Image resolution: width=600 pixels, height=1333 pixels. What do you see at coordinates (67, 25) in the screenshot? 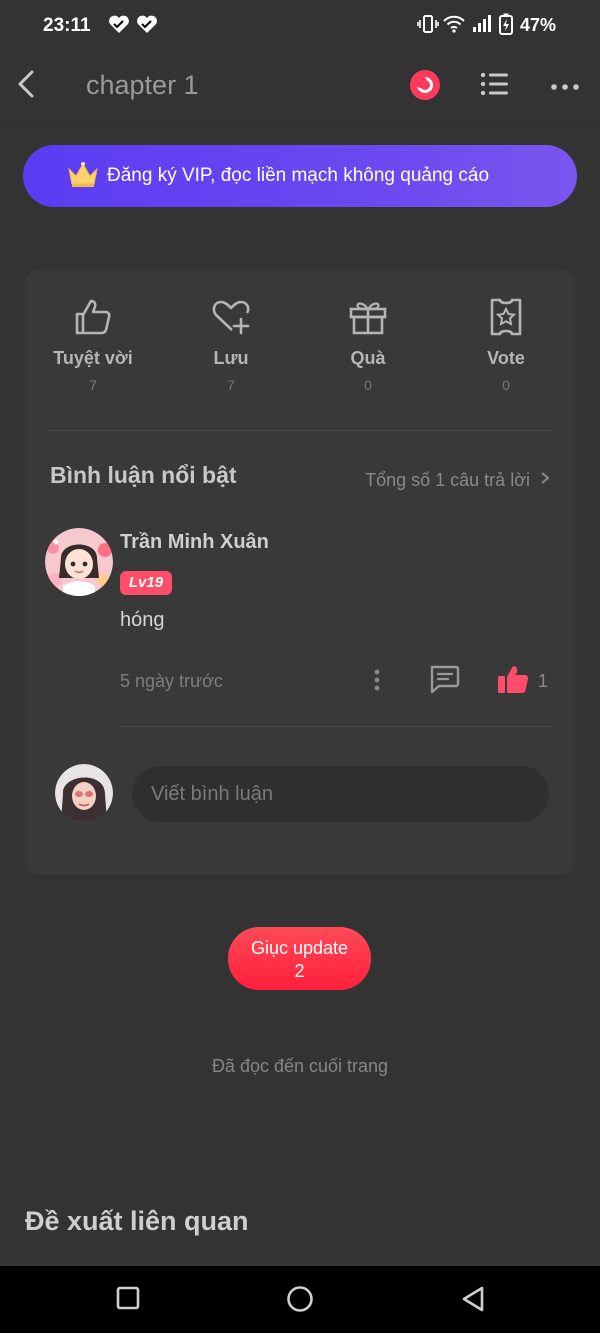
I see `status-time: 23:11` at bounding box center [67, 25].